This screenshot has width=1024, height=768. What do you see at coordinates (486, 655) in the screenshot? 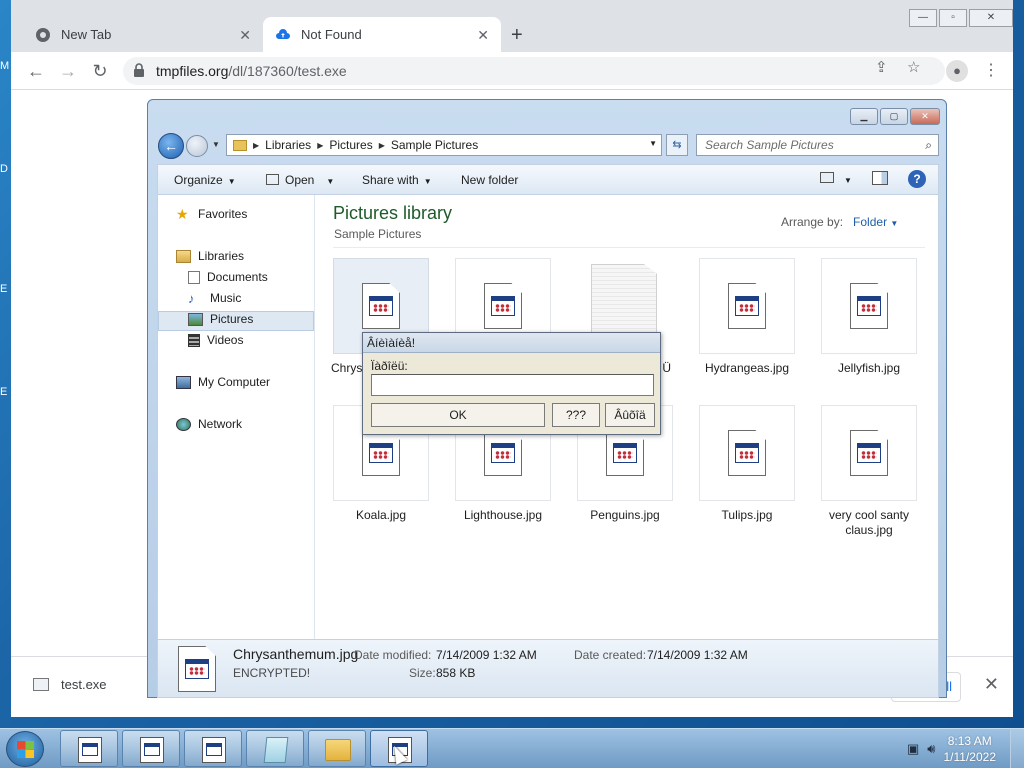
I see `details-modified-value: 7/14/2009 1:32 AM` at bounding box center [486, 655].